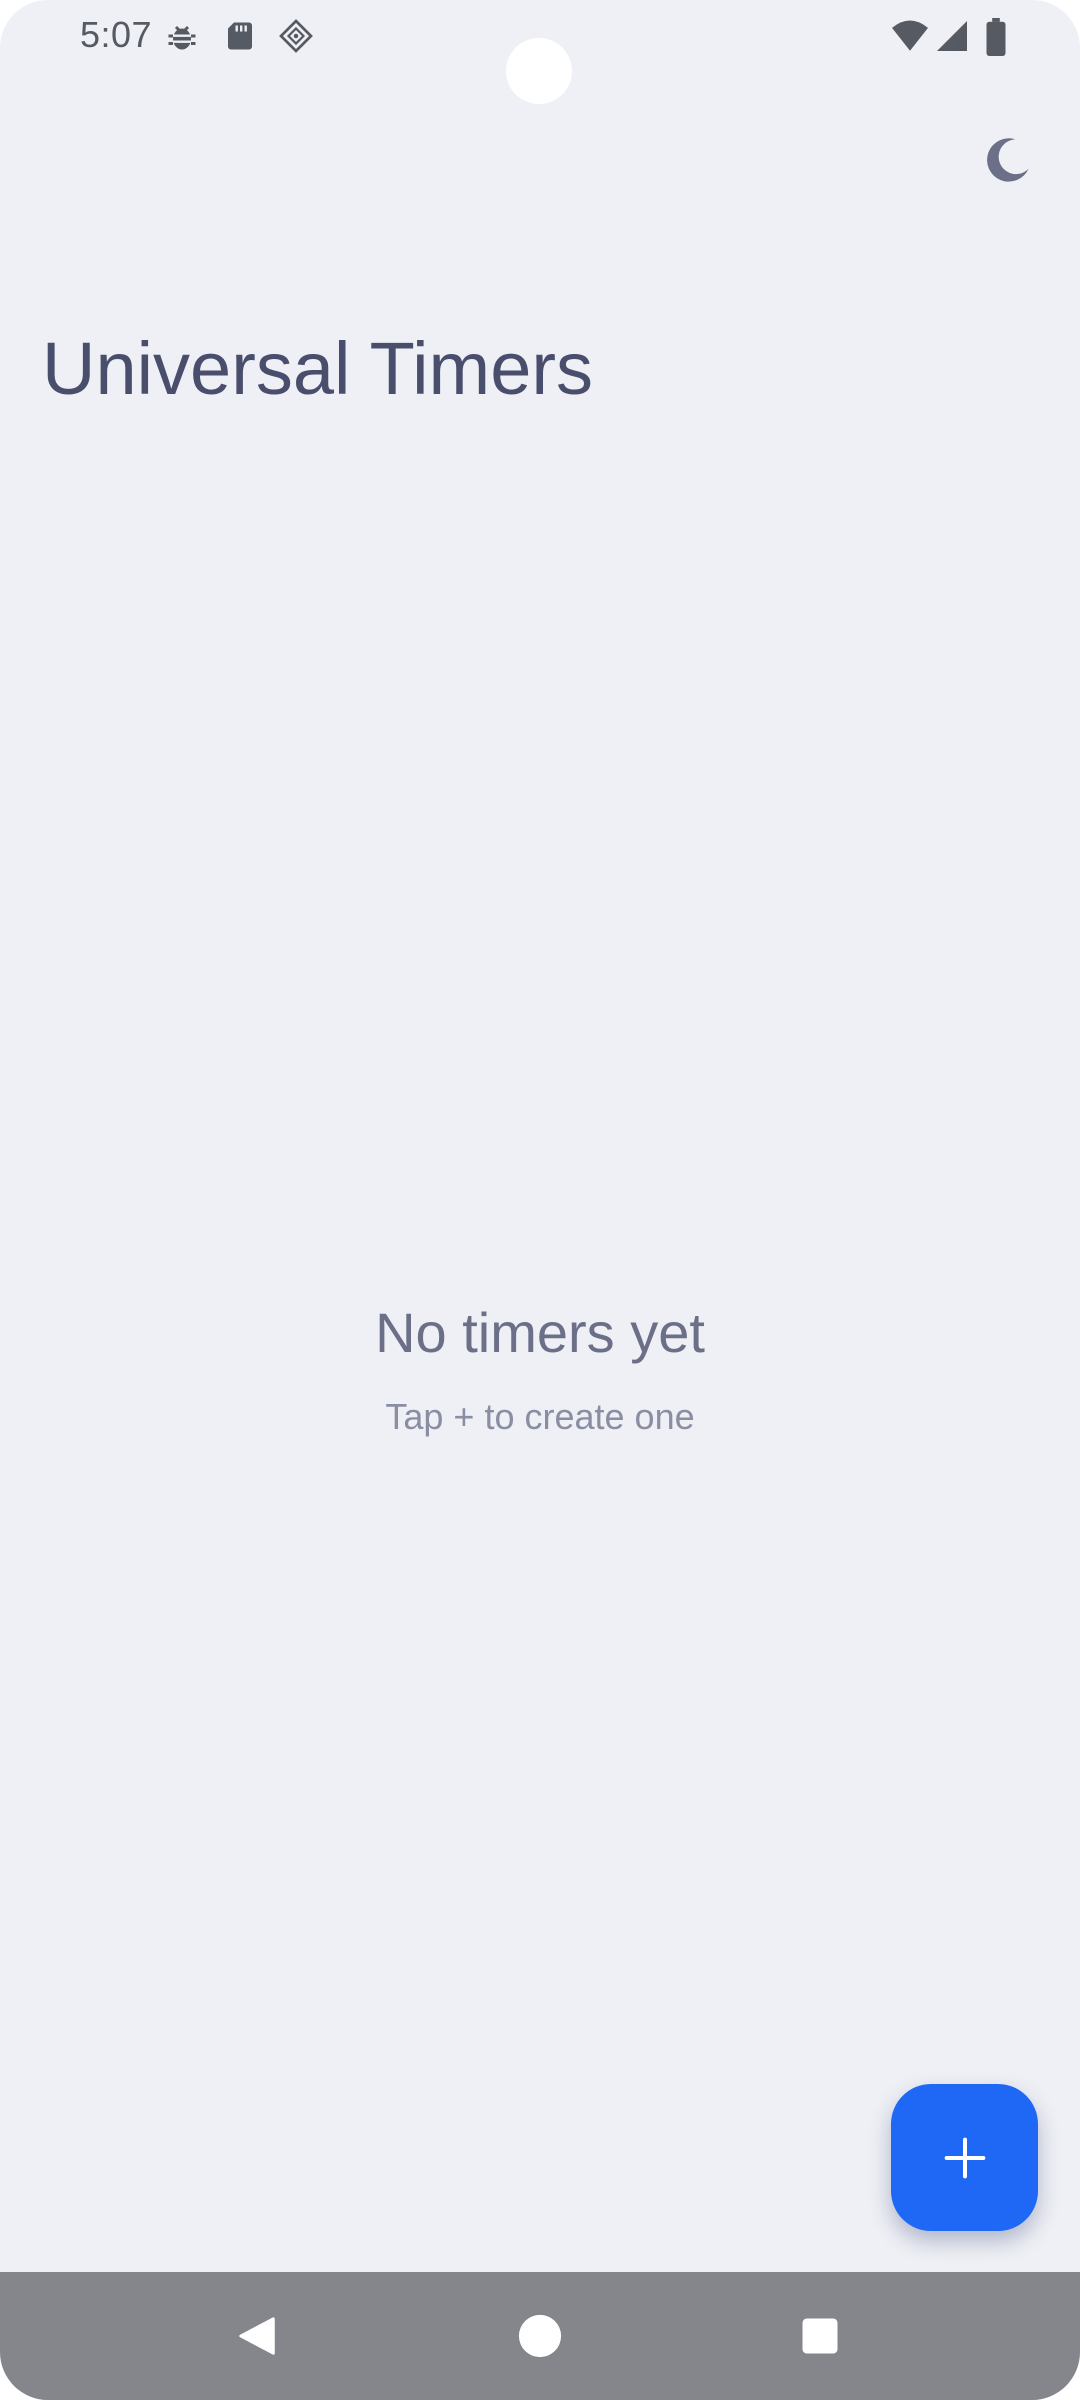  I want to click on home-icon, so click(540, 2336).